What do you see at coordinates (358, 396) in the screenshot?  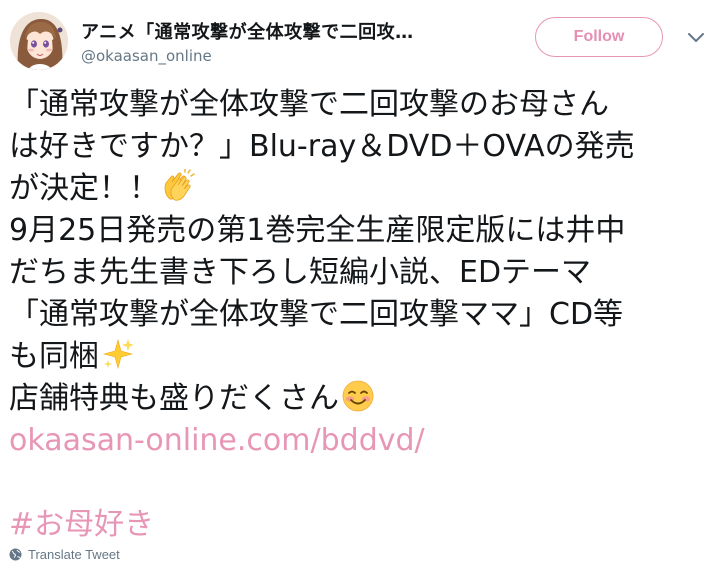 I see `smiling-face-emoji` at bounding box center [358, 396].